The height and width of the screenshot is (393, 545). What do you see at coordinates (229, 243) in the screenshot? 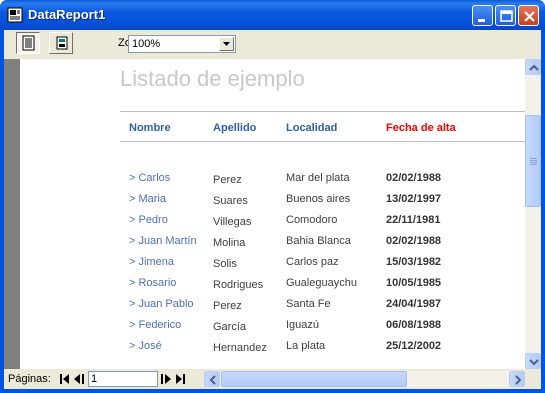
I see `cell-apellido: Molina` at bounding box center [229, 243].